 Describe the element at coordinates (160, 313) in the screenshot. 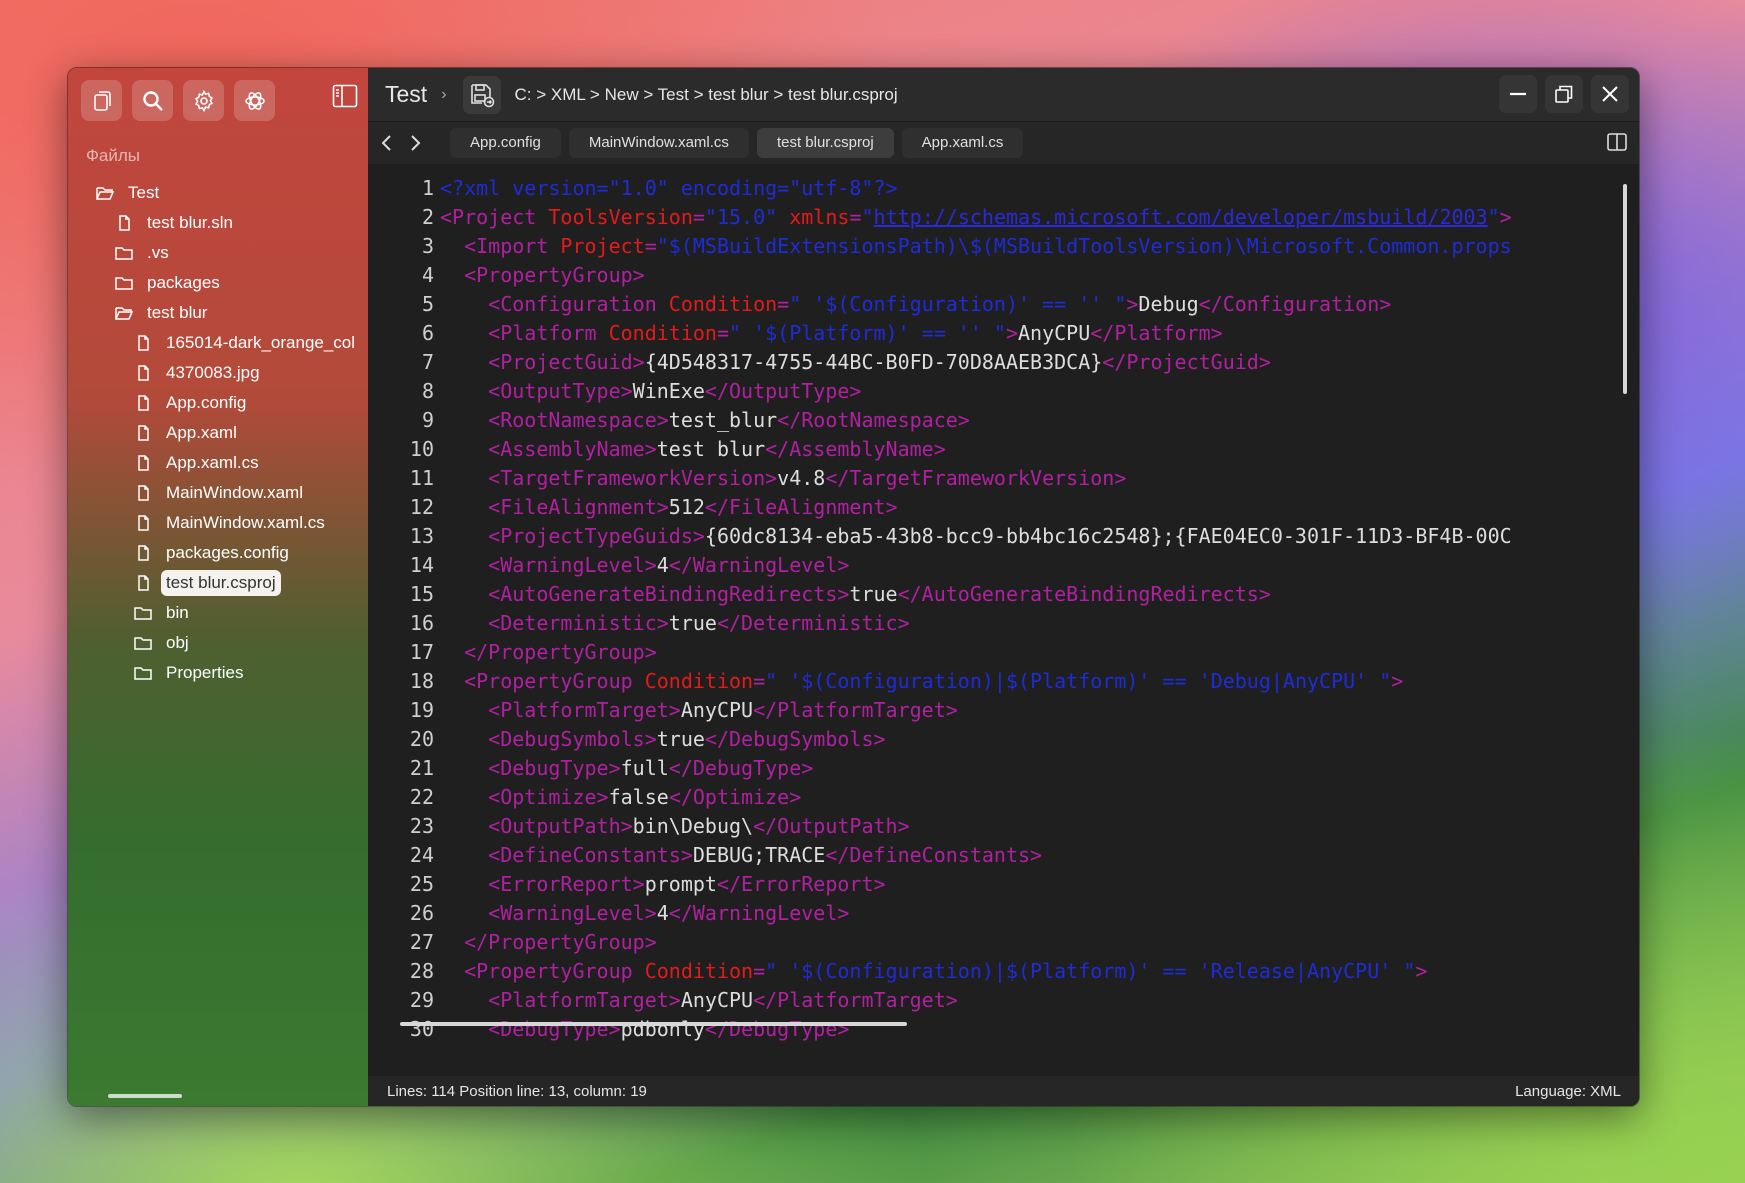

I see `tree-item: test blur` at that location.